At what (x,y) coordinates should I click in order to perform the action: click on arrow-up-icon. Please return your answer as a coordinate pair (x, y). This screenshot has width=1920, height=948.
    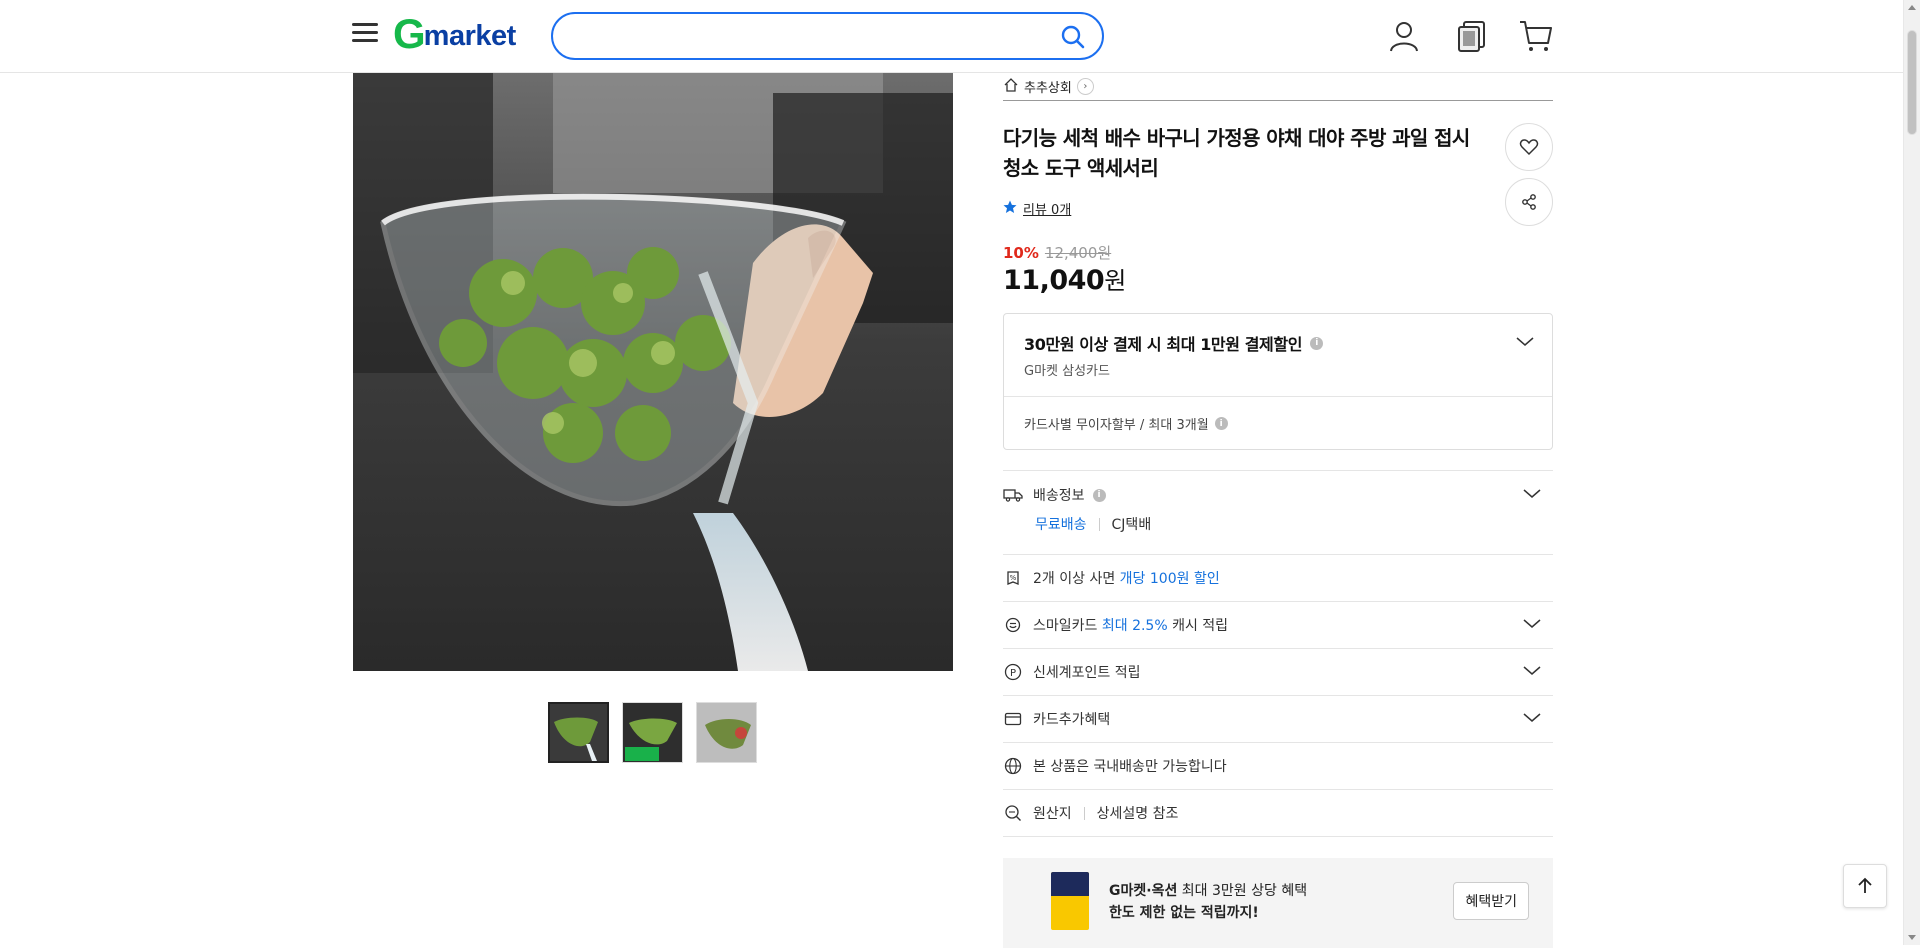
    Looking at the image, I should click on (1865, 885).